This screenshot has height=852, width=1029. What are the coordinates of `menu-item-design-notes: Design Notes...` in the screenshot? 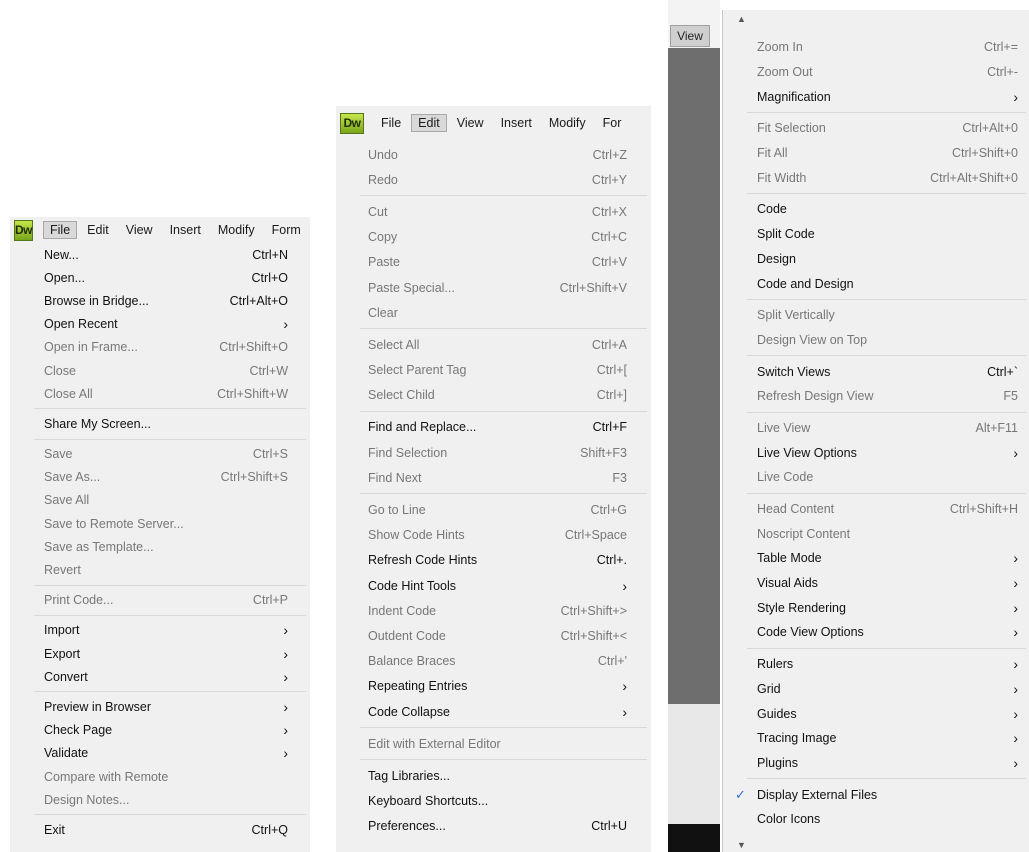 It's located at (160, 799).